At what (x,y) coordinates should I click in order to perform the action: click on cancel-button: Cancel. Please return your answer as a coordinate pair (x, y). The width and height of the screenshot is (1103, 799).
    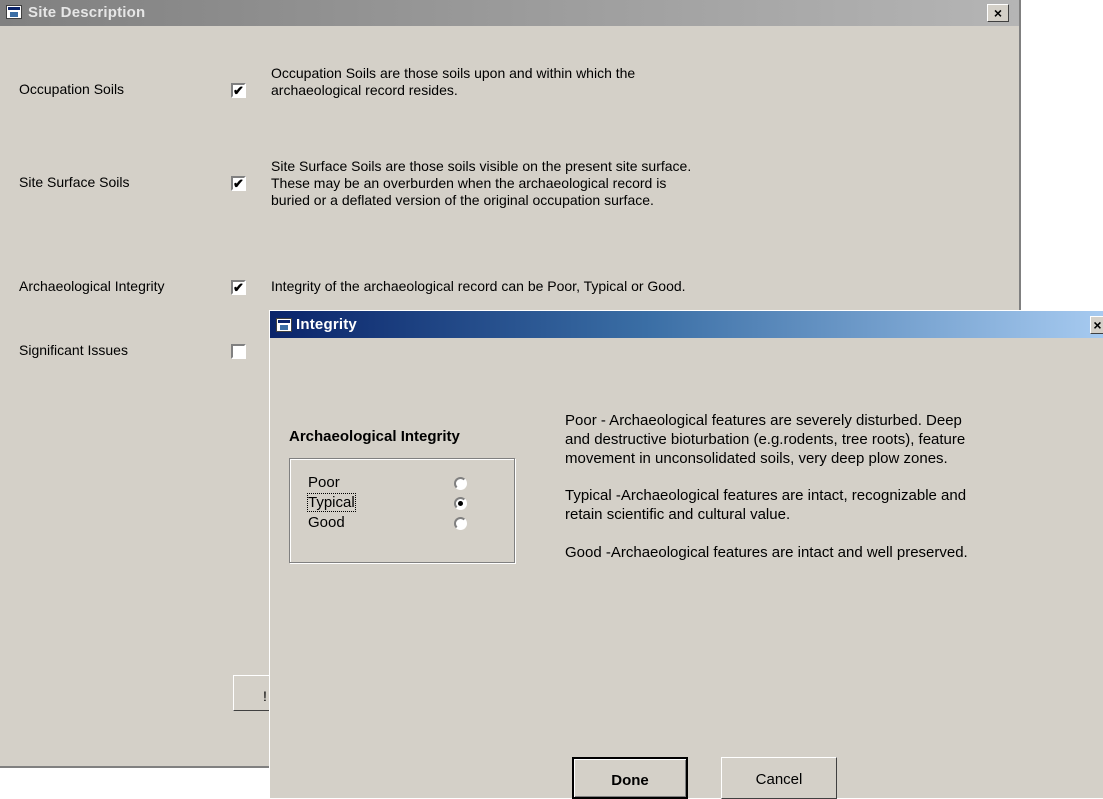
    Looking at the image, I should click on (779, 778).